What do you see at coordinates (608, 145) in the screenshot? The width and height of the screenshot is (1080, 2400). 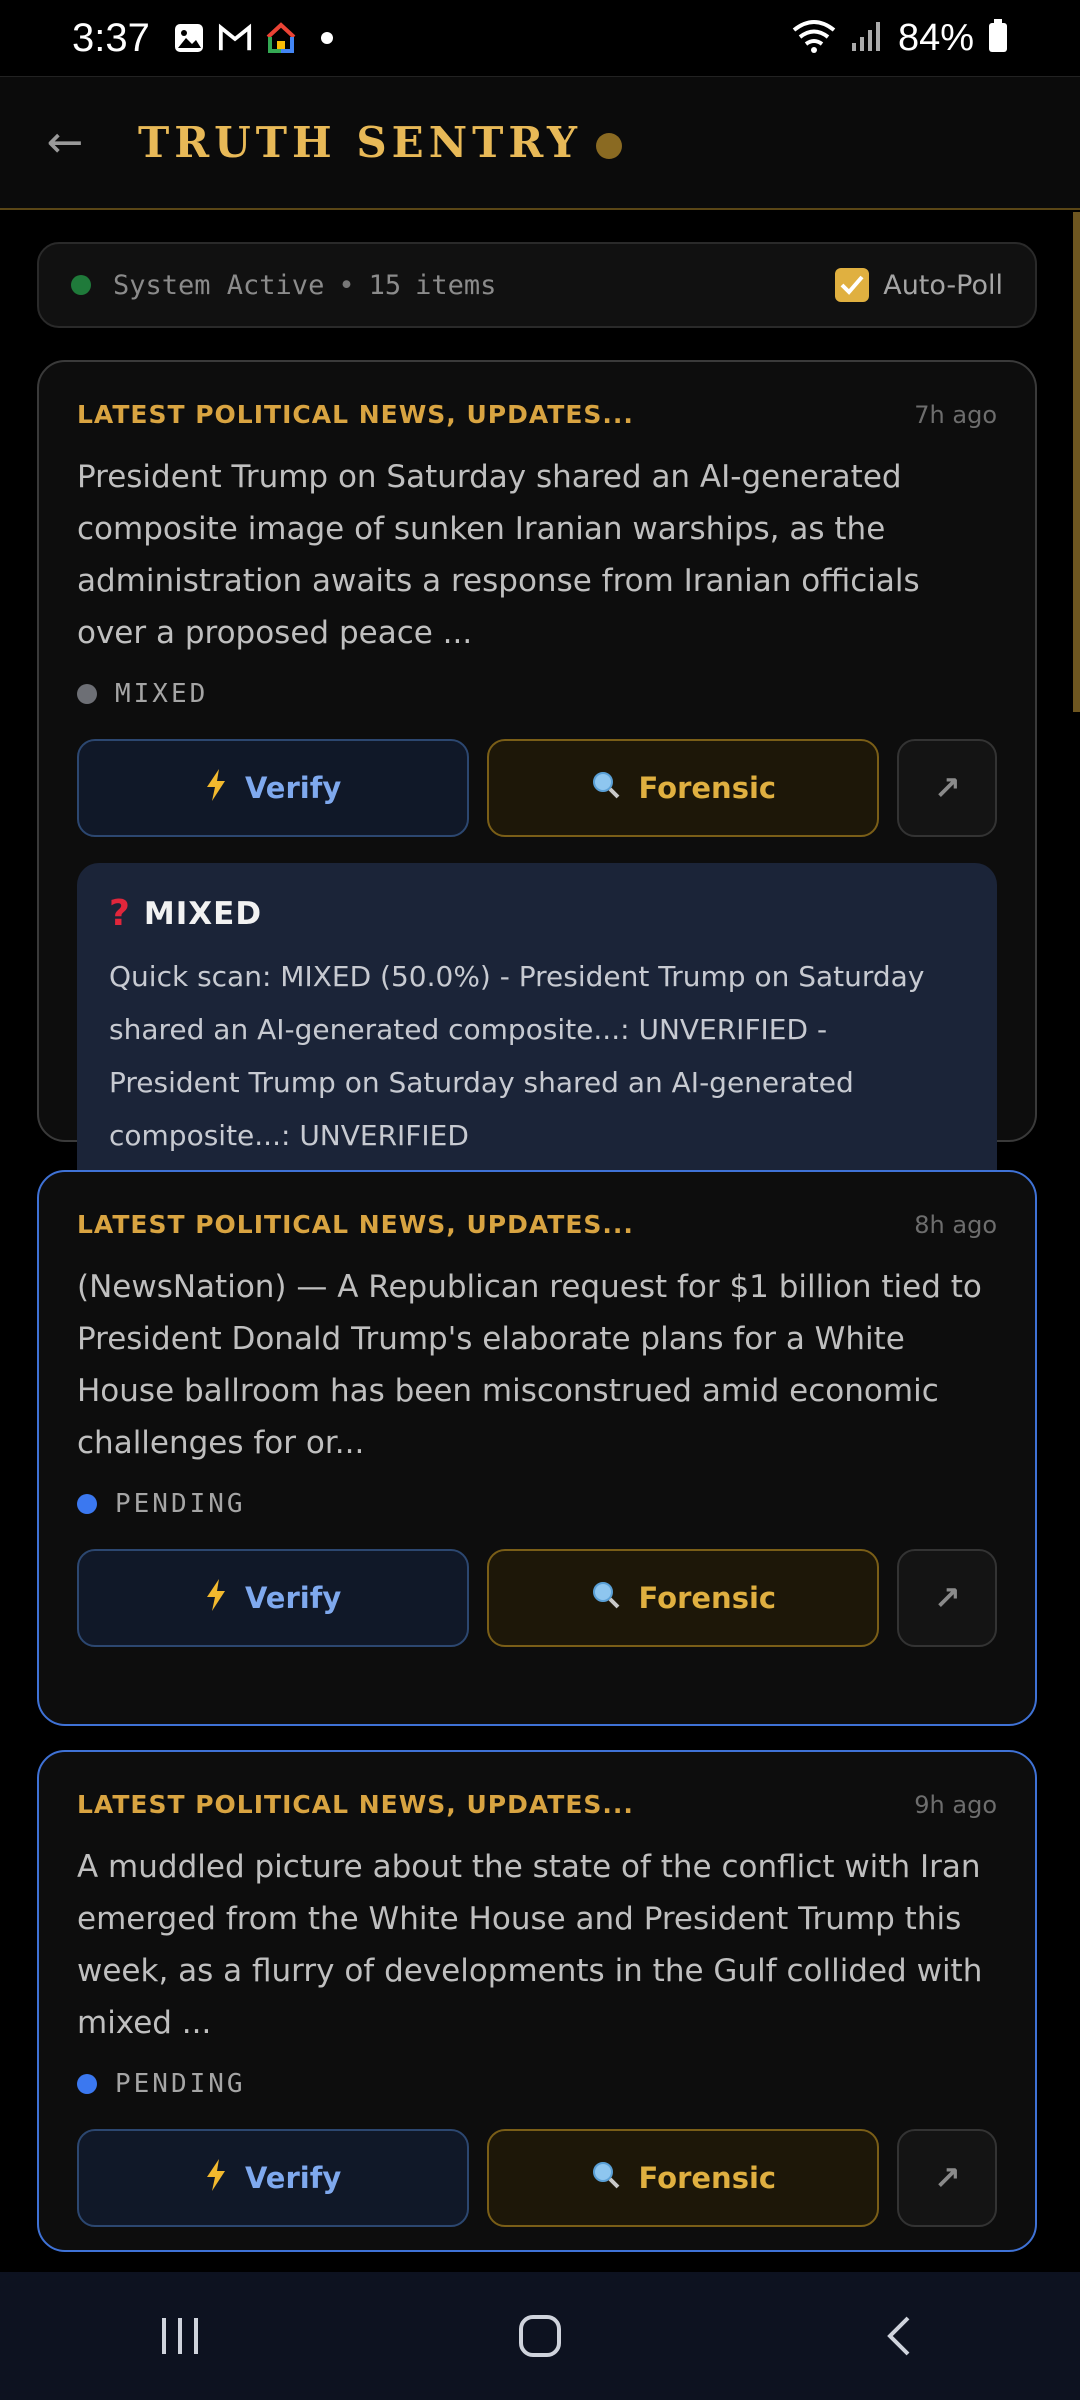 I see `title-status-dot` at bounding box center [608, 145].